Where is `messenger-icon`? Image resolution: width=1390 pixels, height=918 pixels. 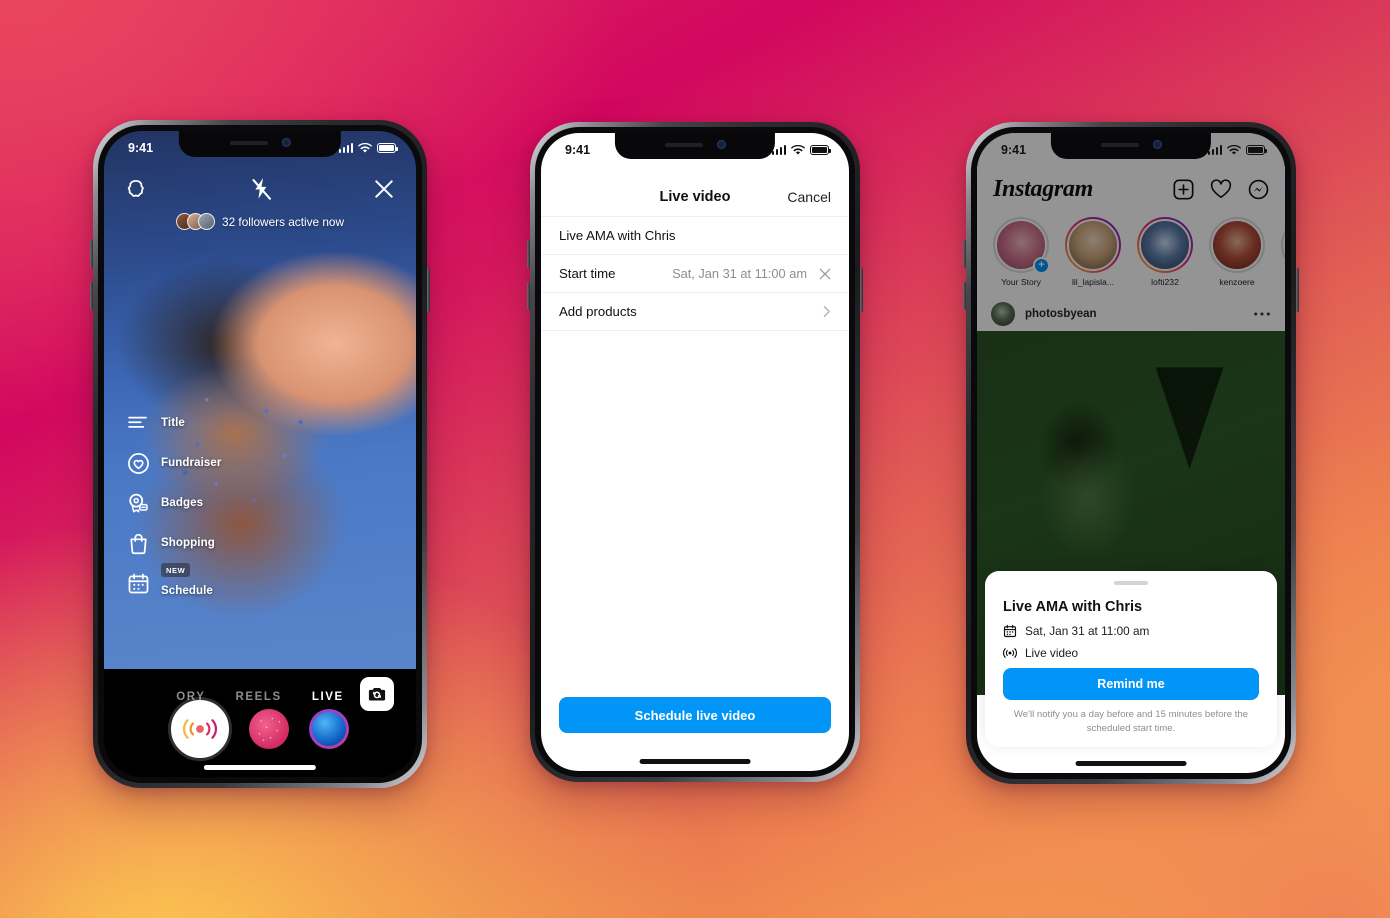 messenger-icon is located at coordinates (1258, 189).